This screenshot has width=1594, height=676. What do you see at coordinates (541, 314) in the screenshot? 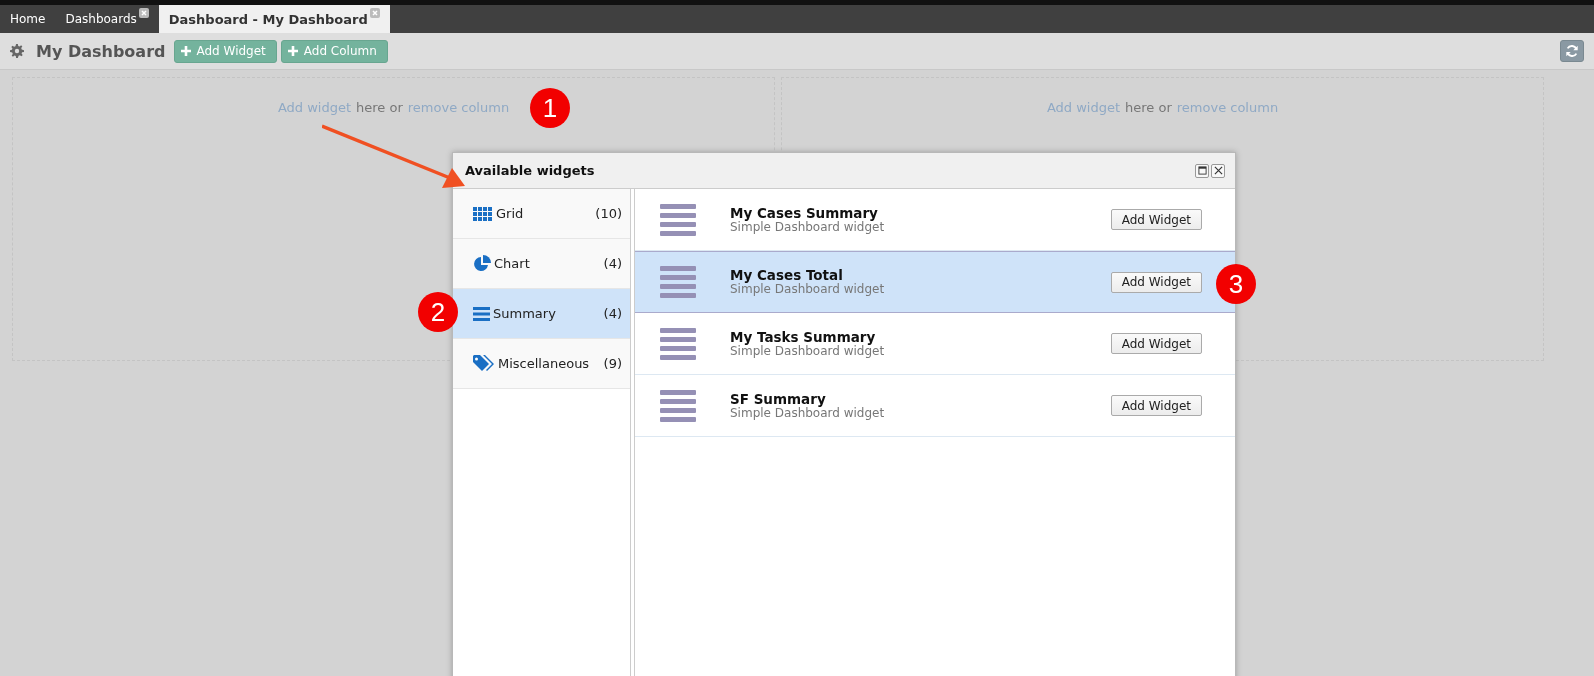
I see `category-item: Summary (4)` at bounding box center [541, 314].